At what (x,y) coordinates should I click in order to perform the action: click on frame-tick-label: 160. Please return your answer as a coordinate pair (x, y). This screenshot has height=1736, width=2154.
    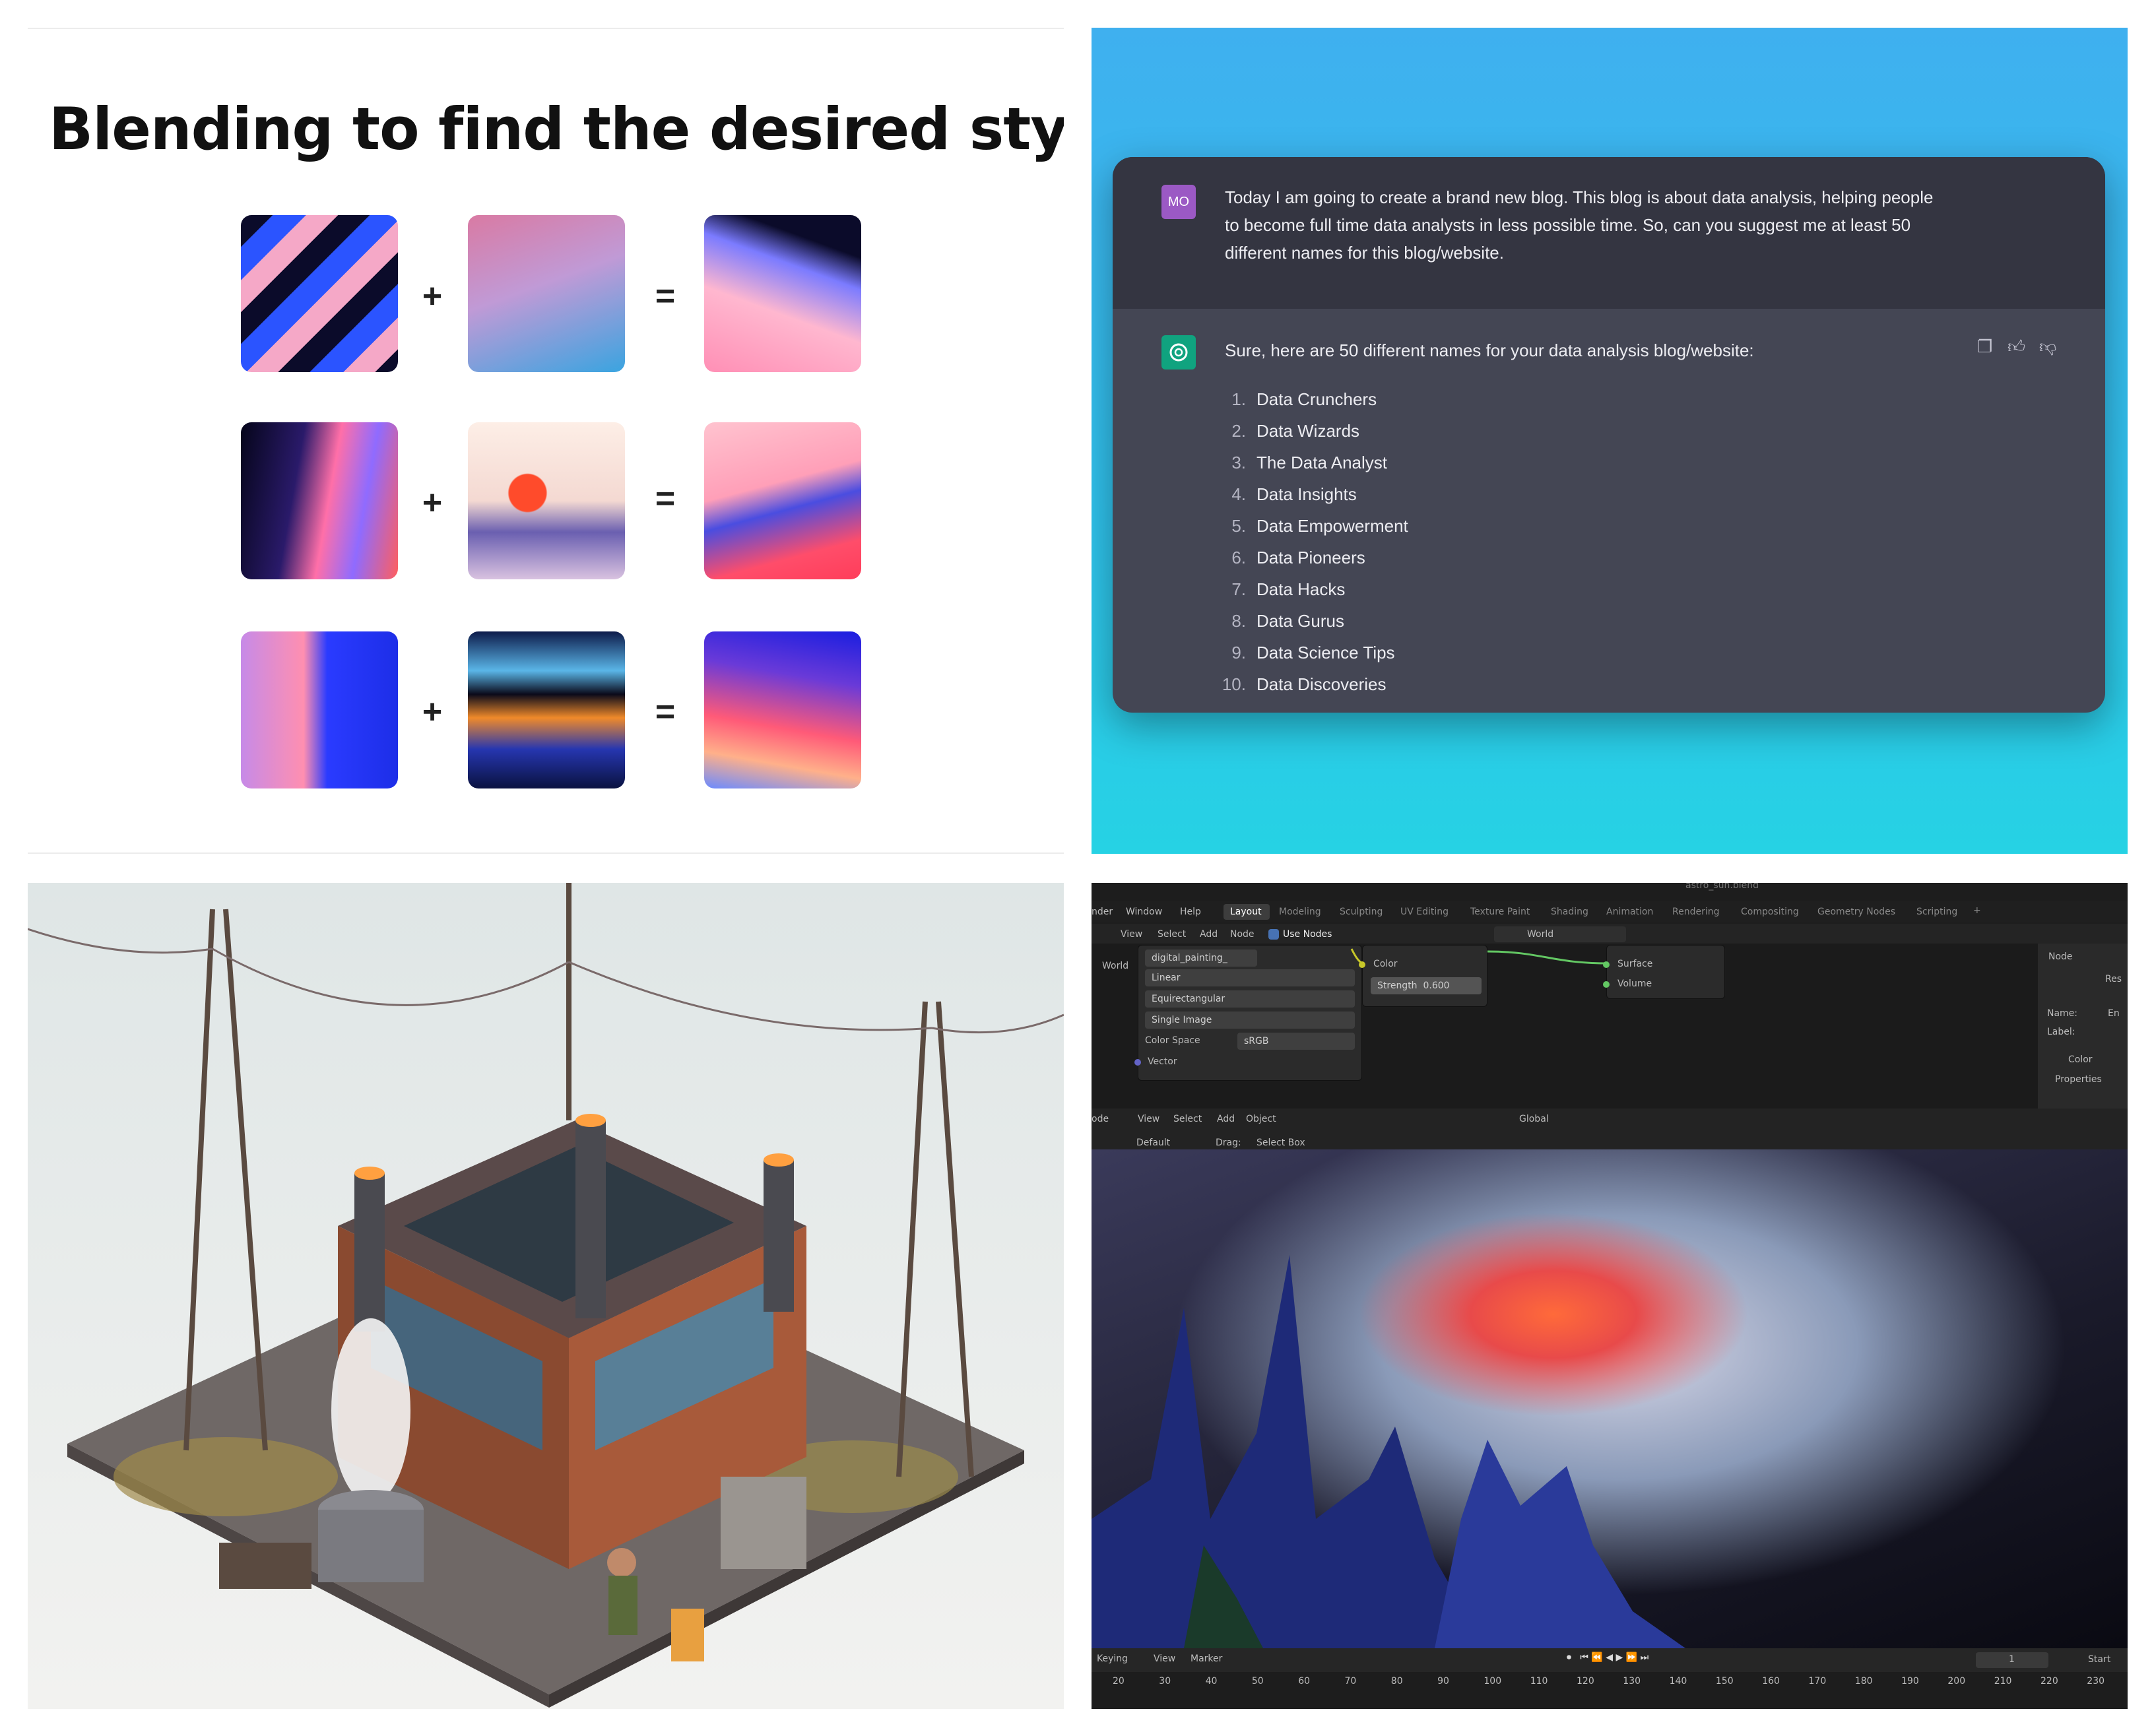
    Looking at the image, I should click on (1771, 1681).